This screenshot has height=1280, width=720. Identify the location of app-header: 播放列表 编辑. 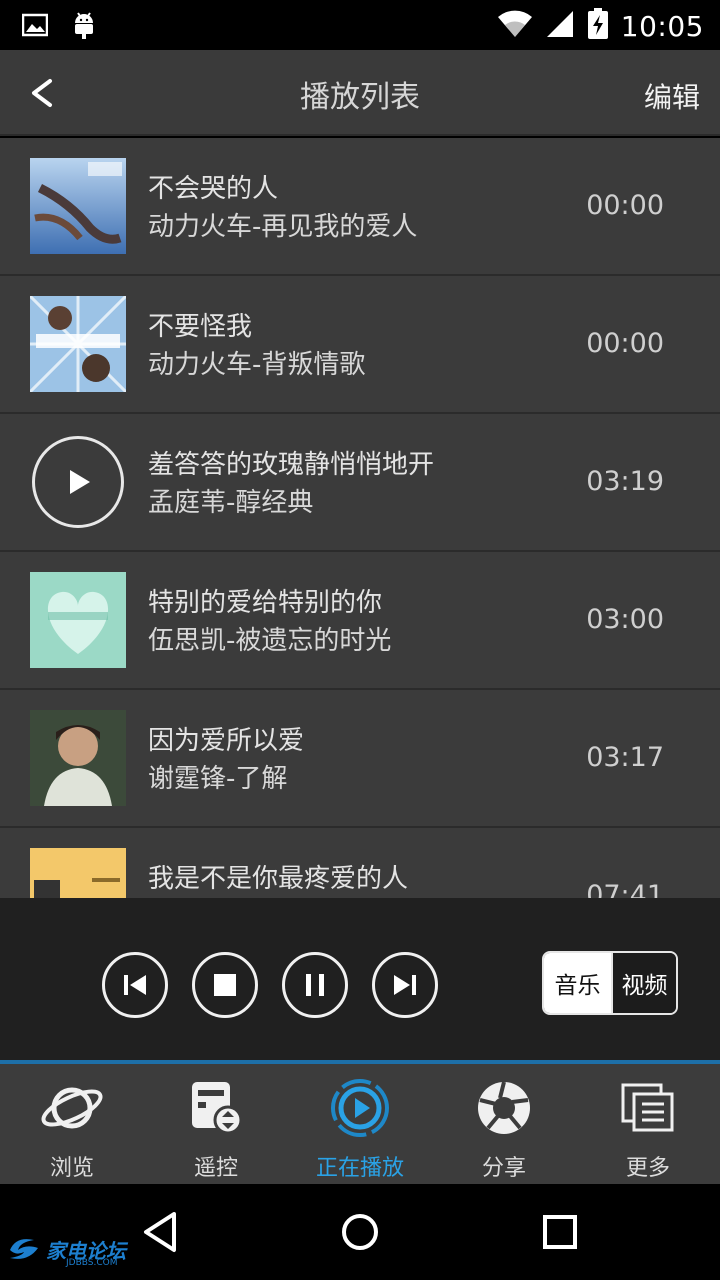
(360, 93).